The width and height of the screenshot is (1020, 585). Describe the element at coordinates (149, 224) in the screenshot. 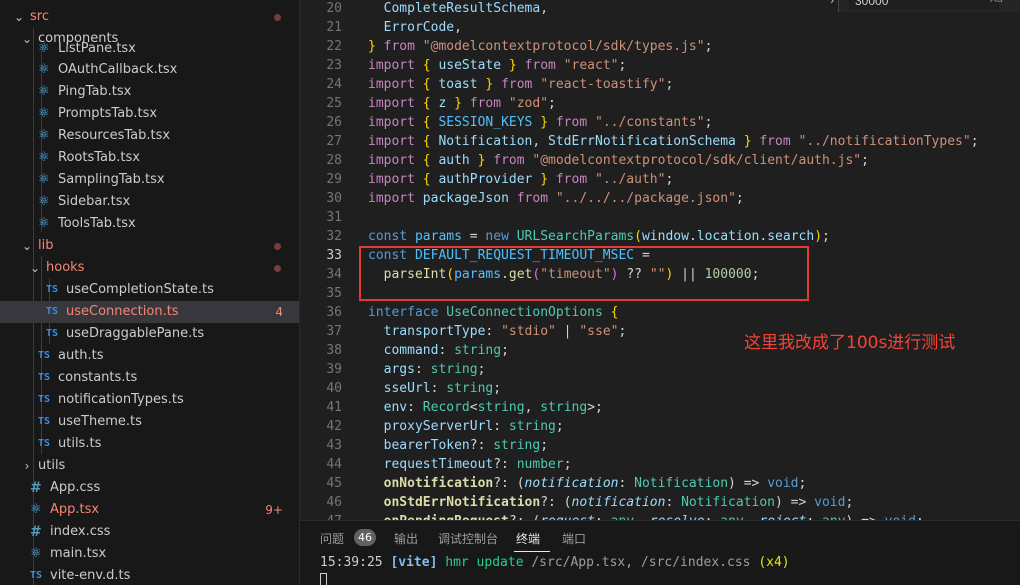

I see `tree-item: ⚛ ToolsTab.tsx` at that location.